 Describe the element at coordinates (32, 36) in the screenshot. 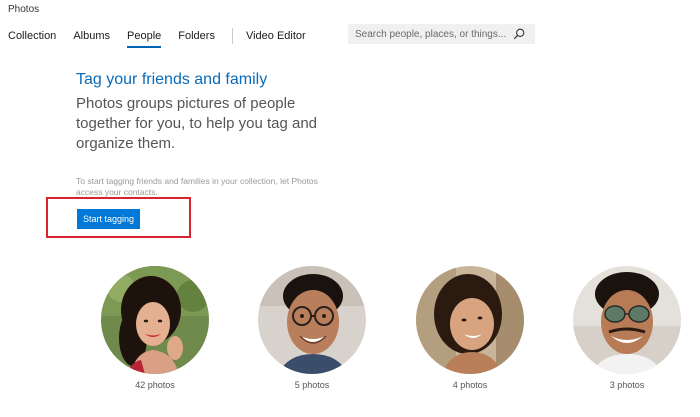

I see `tab-collection: Collection` at that location.